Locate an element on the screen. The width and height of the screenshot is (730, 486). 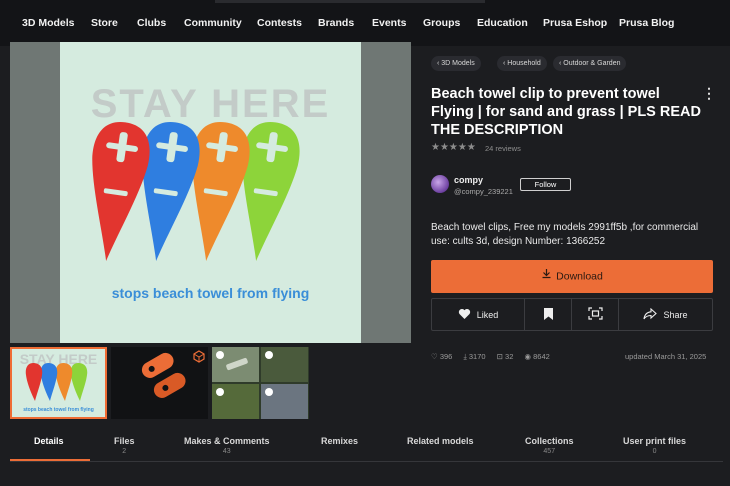
active-tab-indicator is located at coordinates (50, 460).